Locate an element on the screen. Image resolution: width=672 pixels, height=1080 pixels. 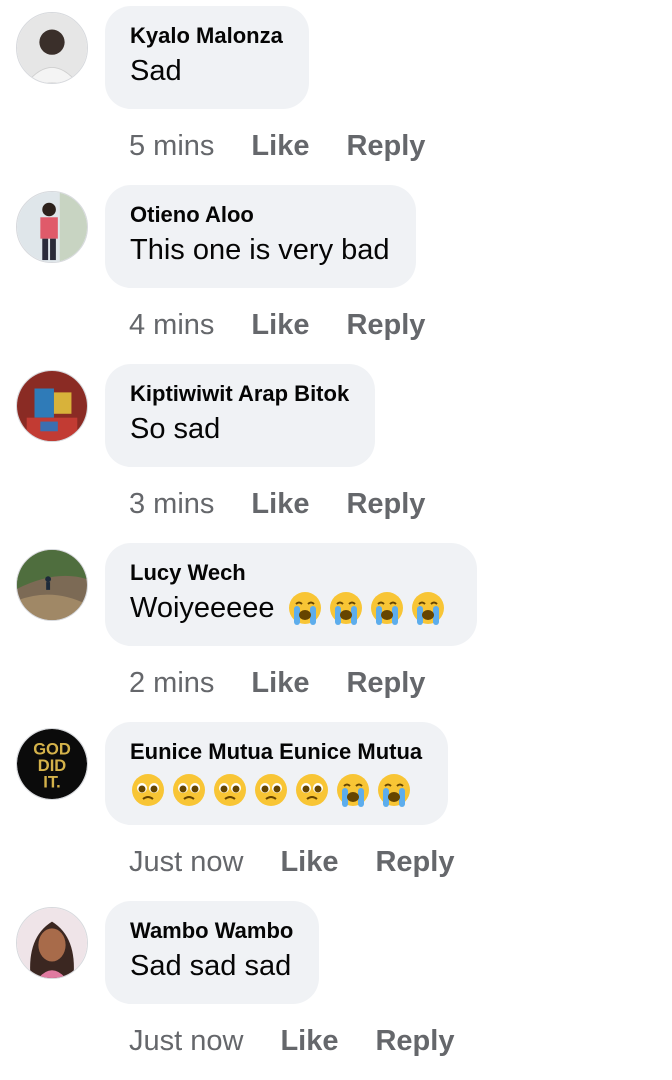
comment-actions: 2 mins Like Reply is located at coordinates (277, 683).